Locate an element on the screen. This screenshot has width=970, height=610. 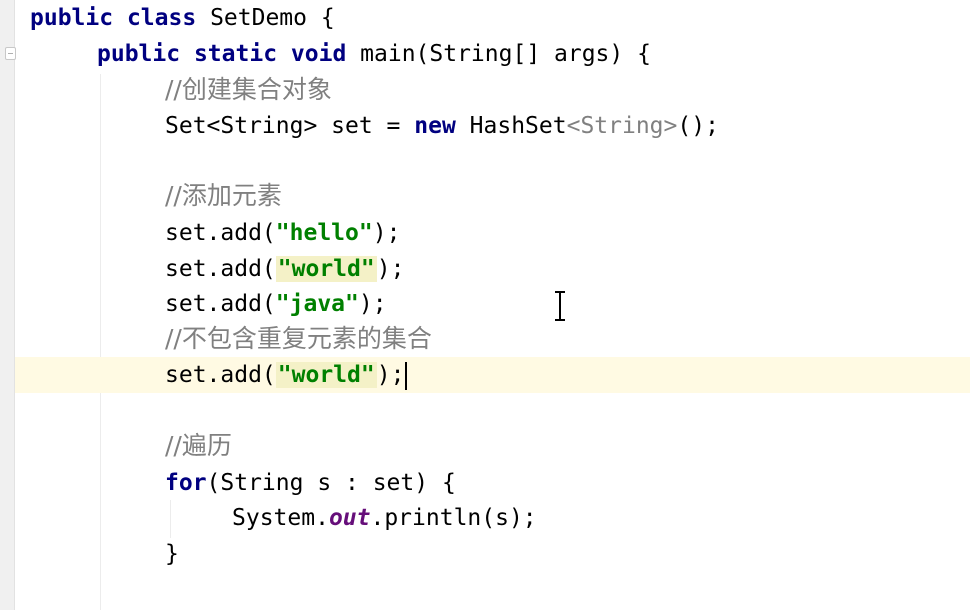
code-text: (); is located at coordinates (698, 126).